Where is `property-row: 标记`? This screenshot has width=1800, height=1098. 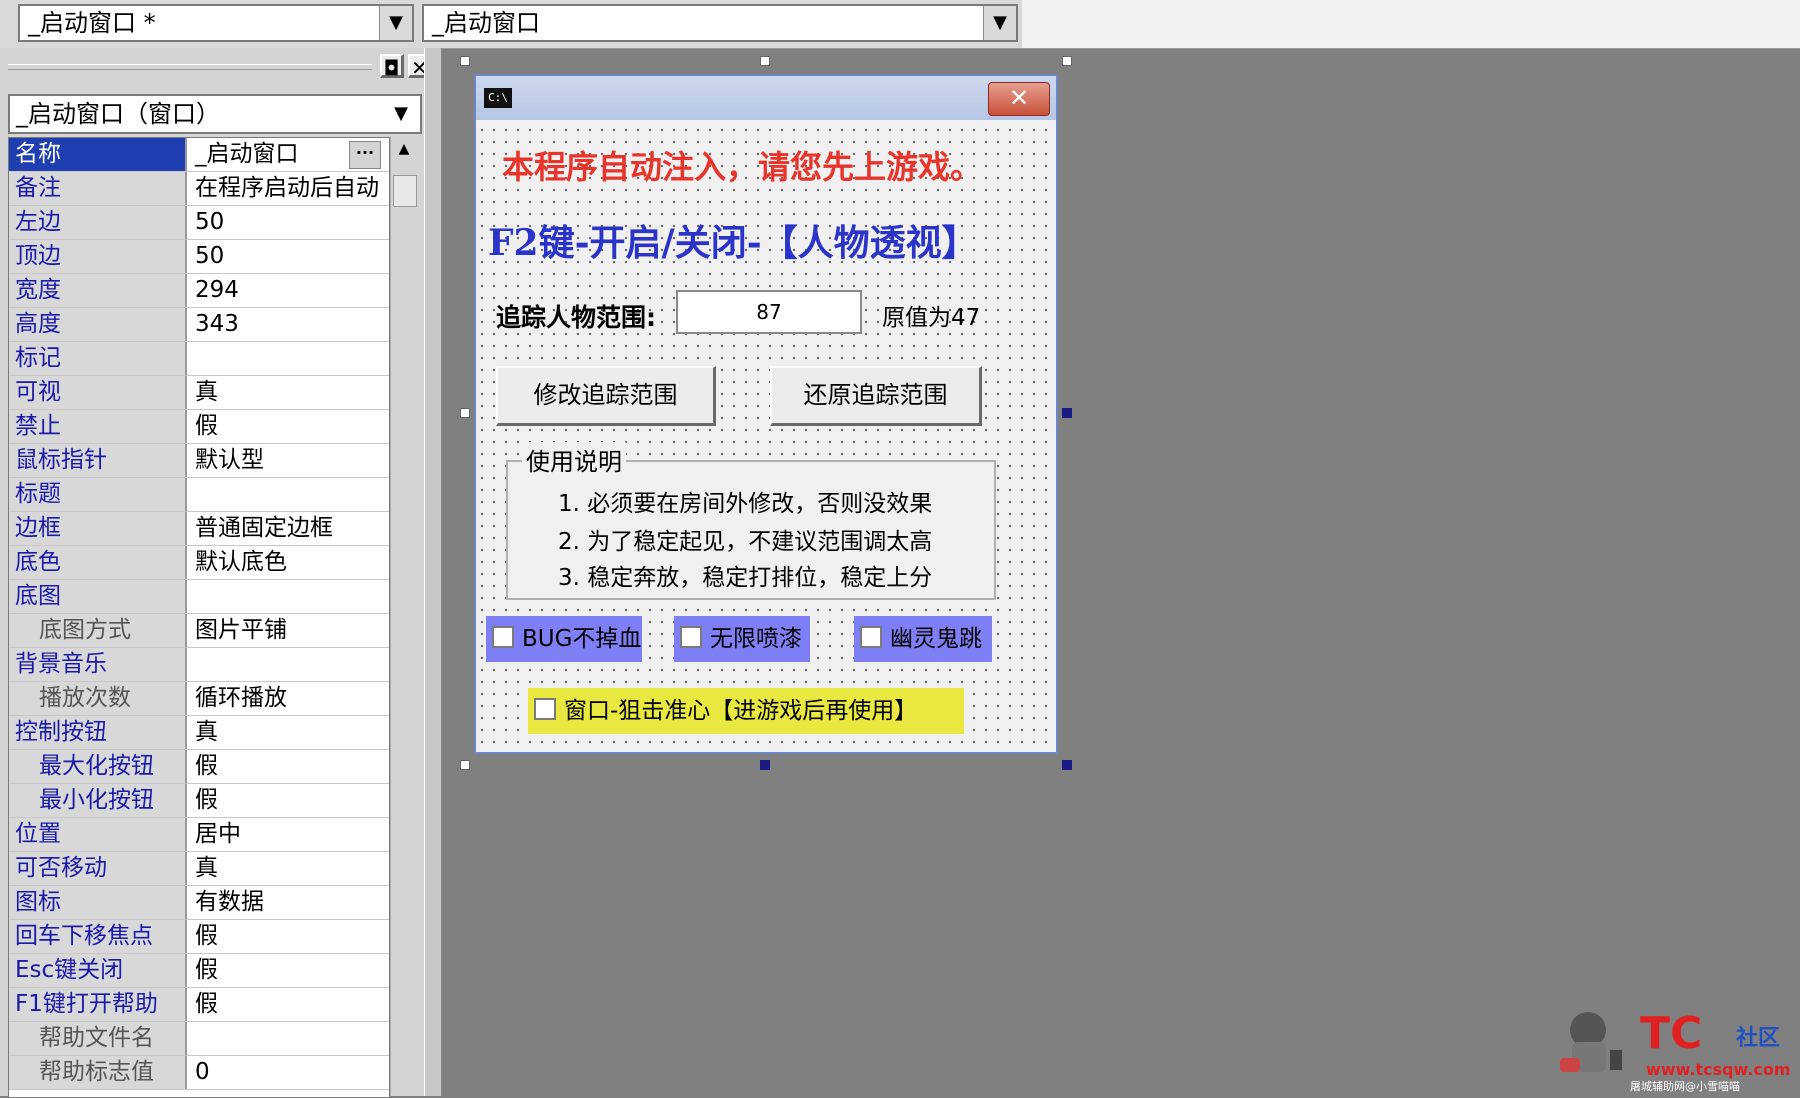 property-row: 标记 is located at coordinates (199, 359).